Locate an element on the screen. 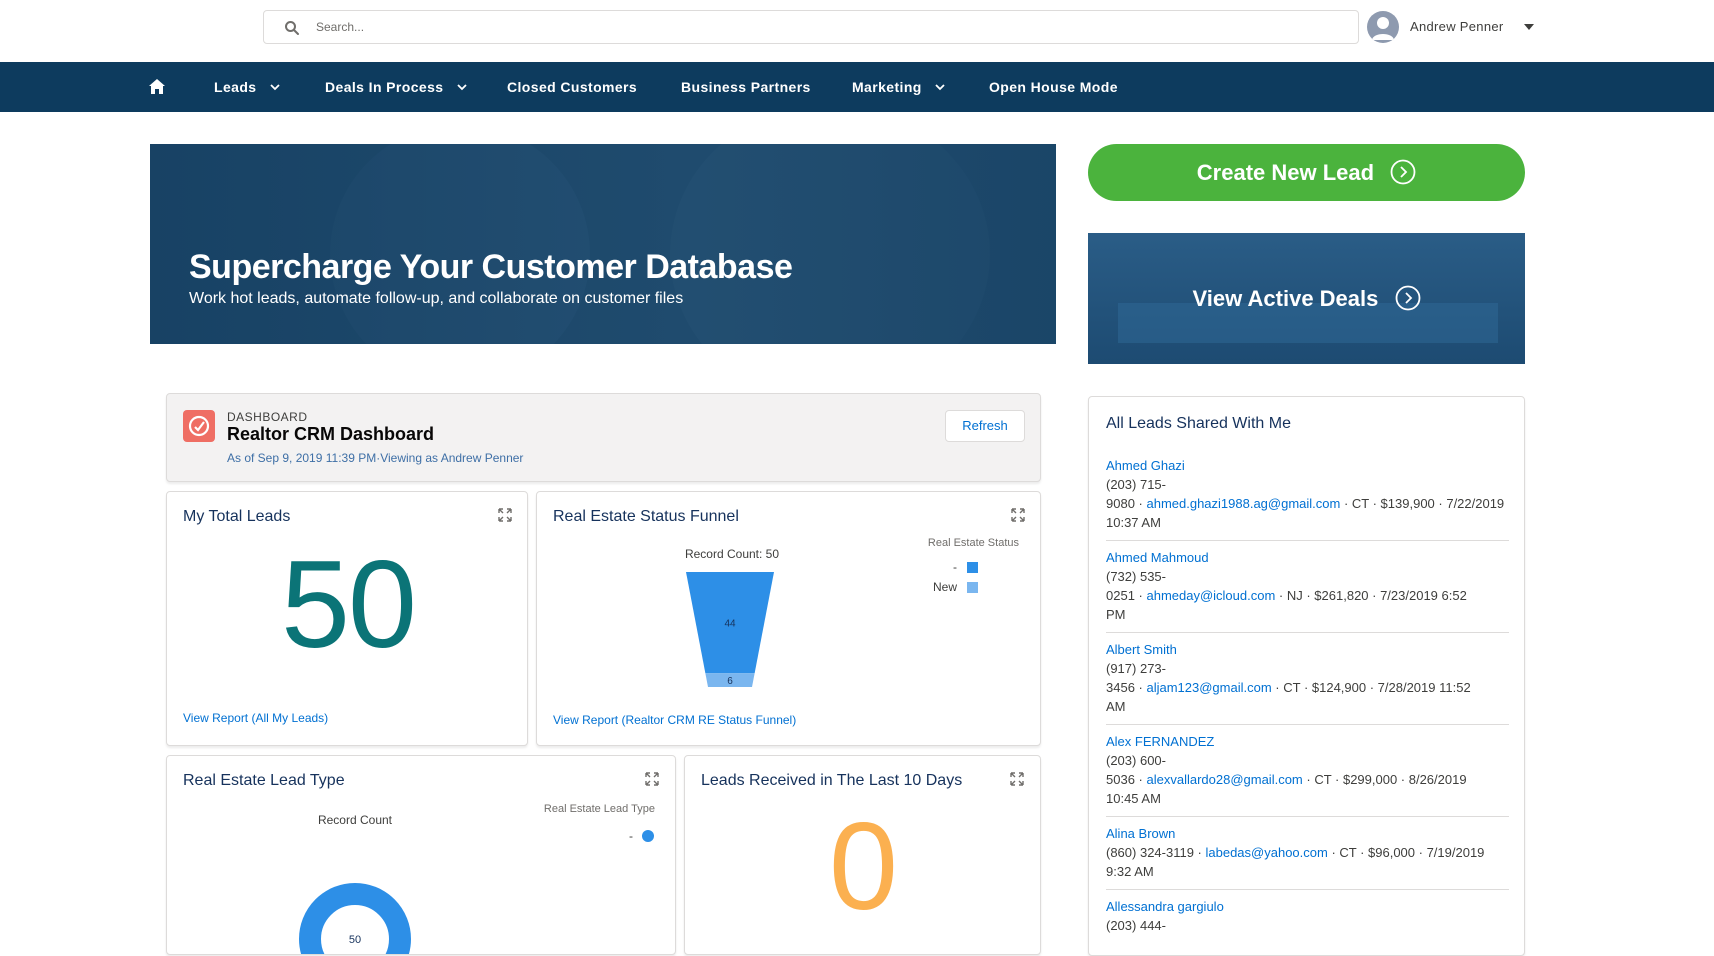  funnel-record-count: Record Count: 50 is located at coordinates (732, 554).